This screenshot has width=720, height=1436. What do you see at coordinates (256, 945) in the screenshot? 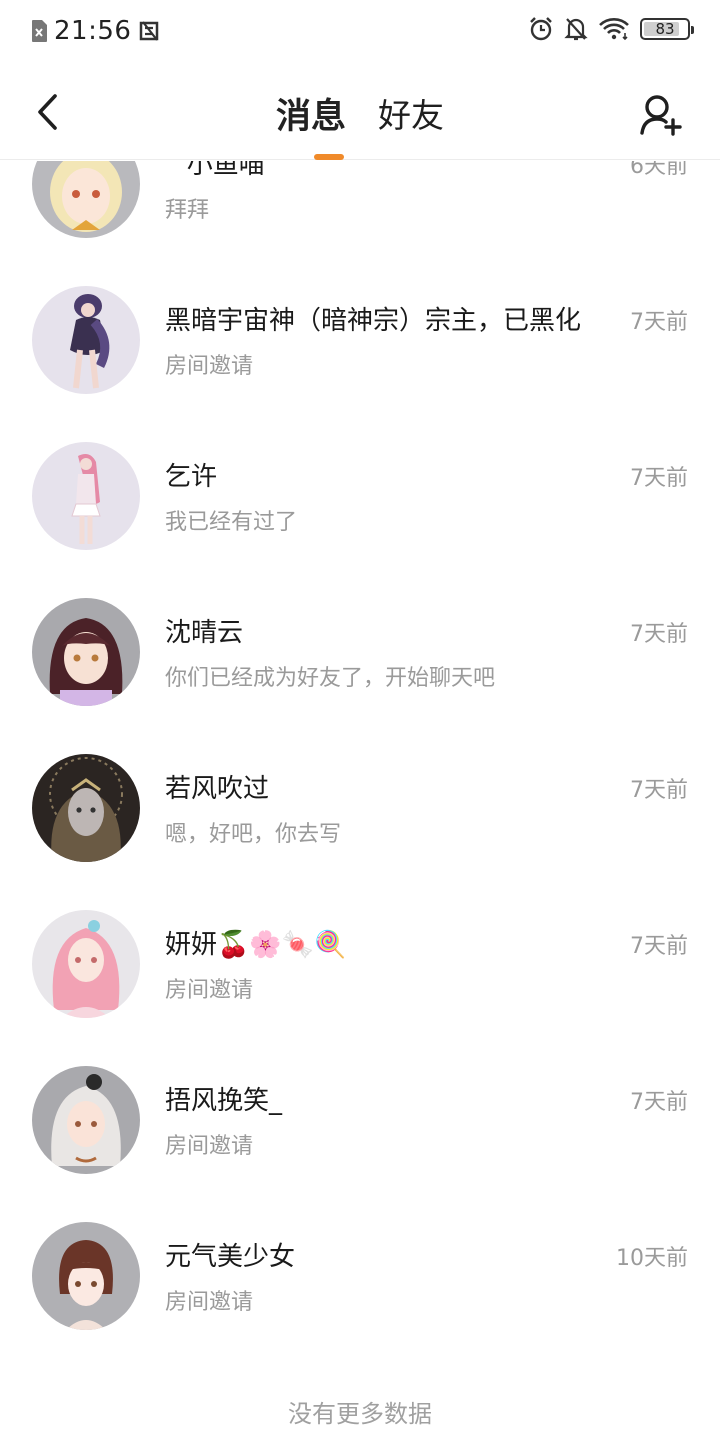
I see `contact-name: 妍妍🍒🌸🍬🍭` at bounding box center [256, 945].